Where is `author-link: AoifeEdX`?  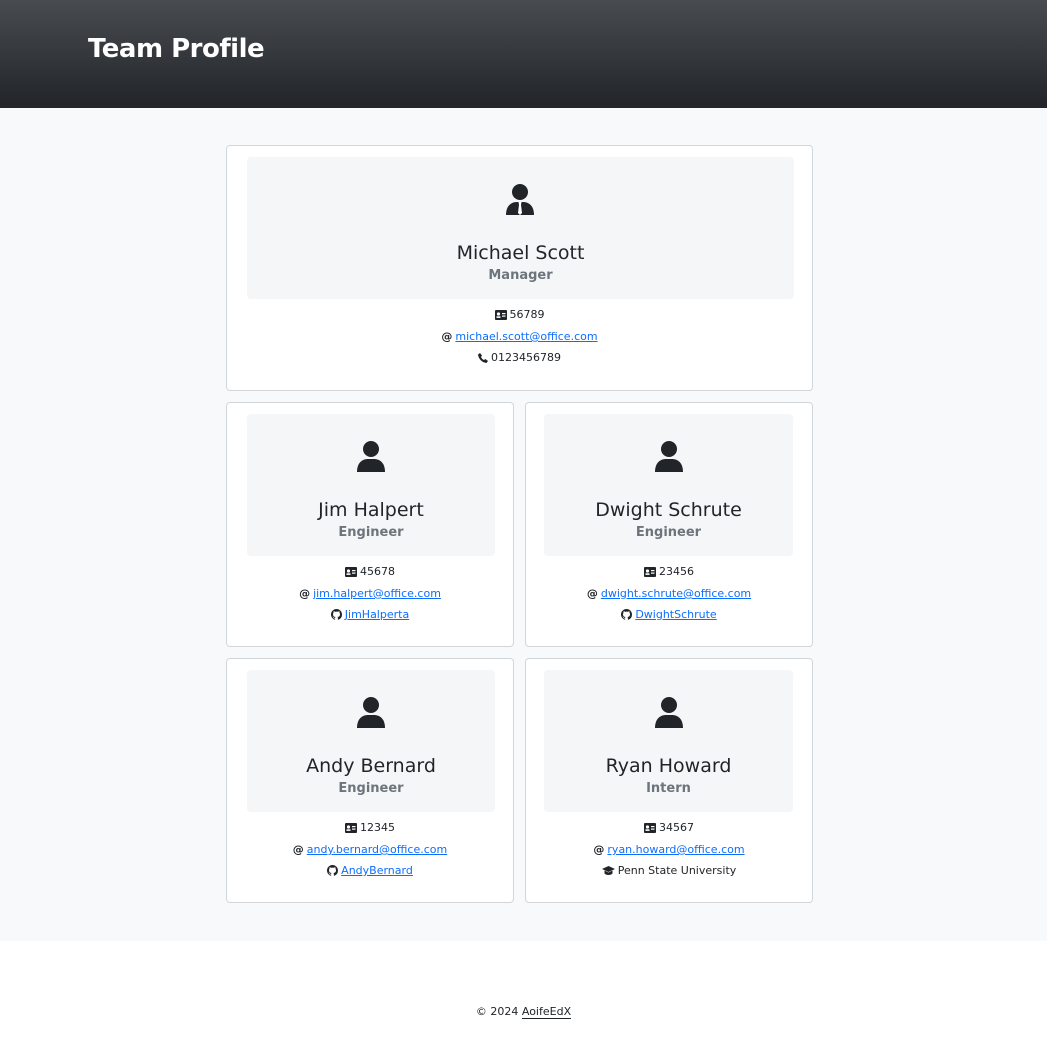 author-link: AoifeEdX is located at coordinates (546, 1012).